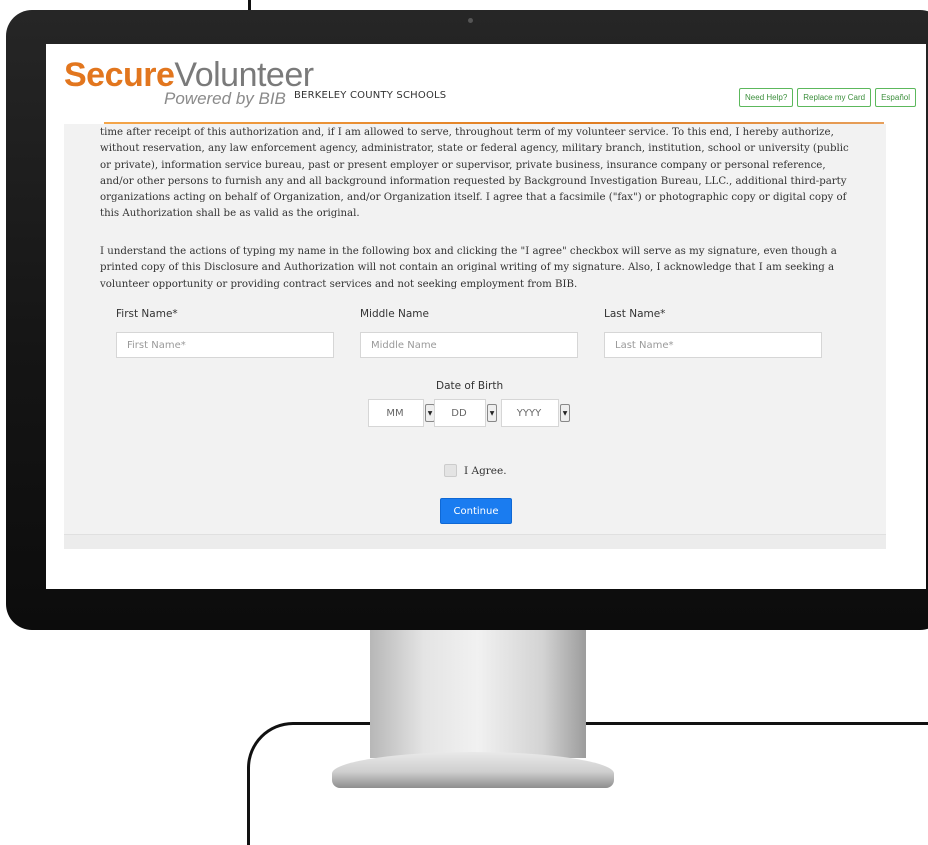 The height and width of the screenshot is (845, 928). I want to click on date-of-birth-label: Date of Birth, so click(470, 386).